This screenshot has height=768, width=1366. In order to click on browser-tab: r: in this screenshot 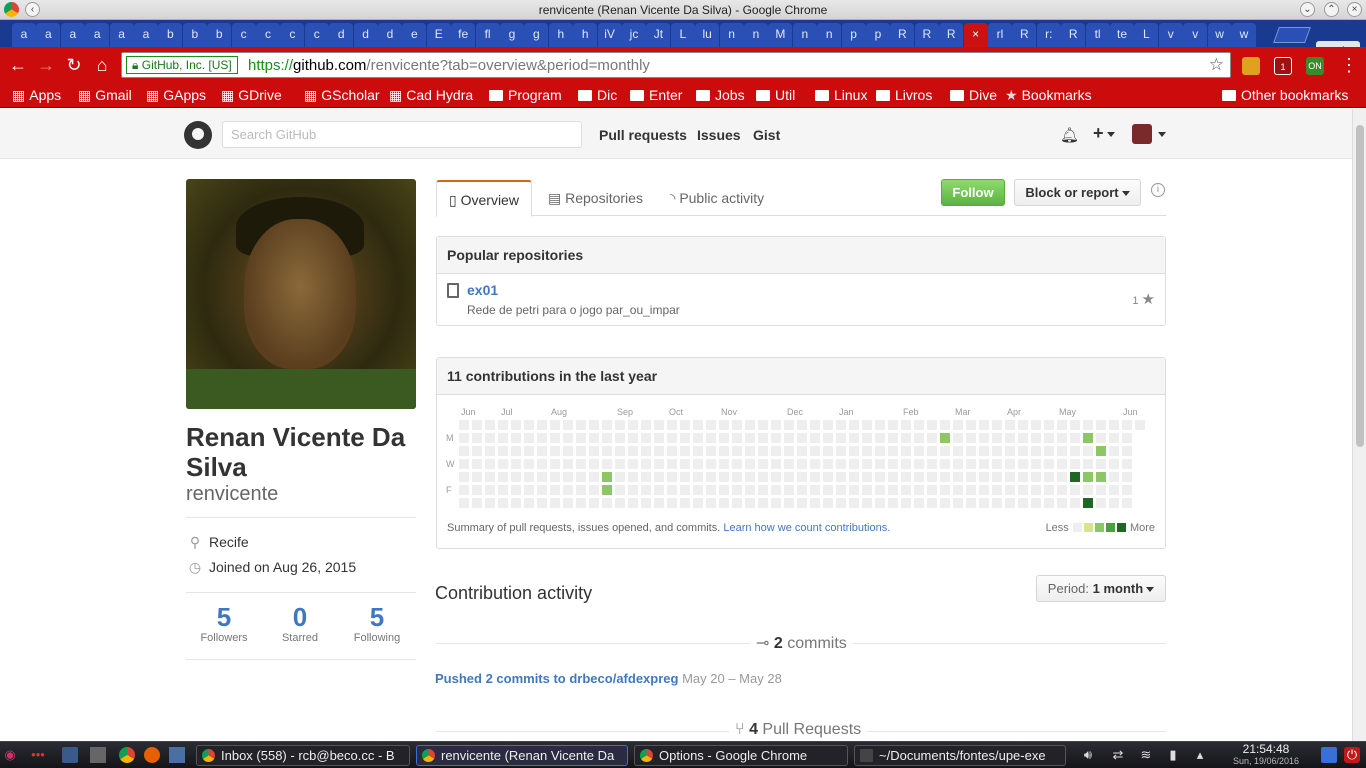, I will do `click(1048, 35)`.